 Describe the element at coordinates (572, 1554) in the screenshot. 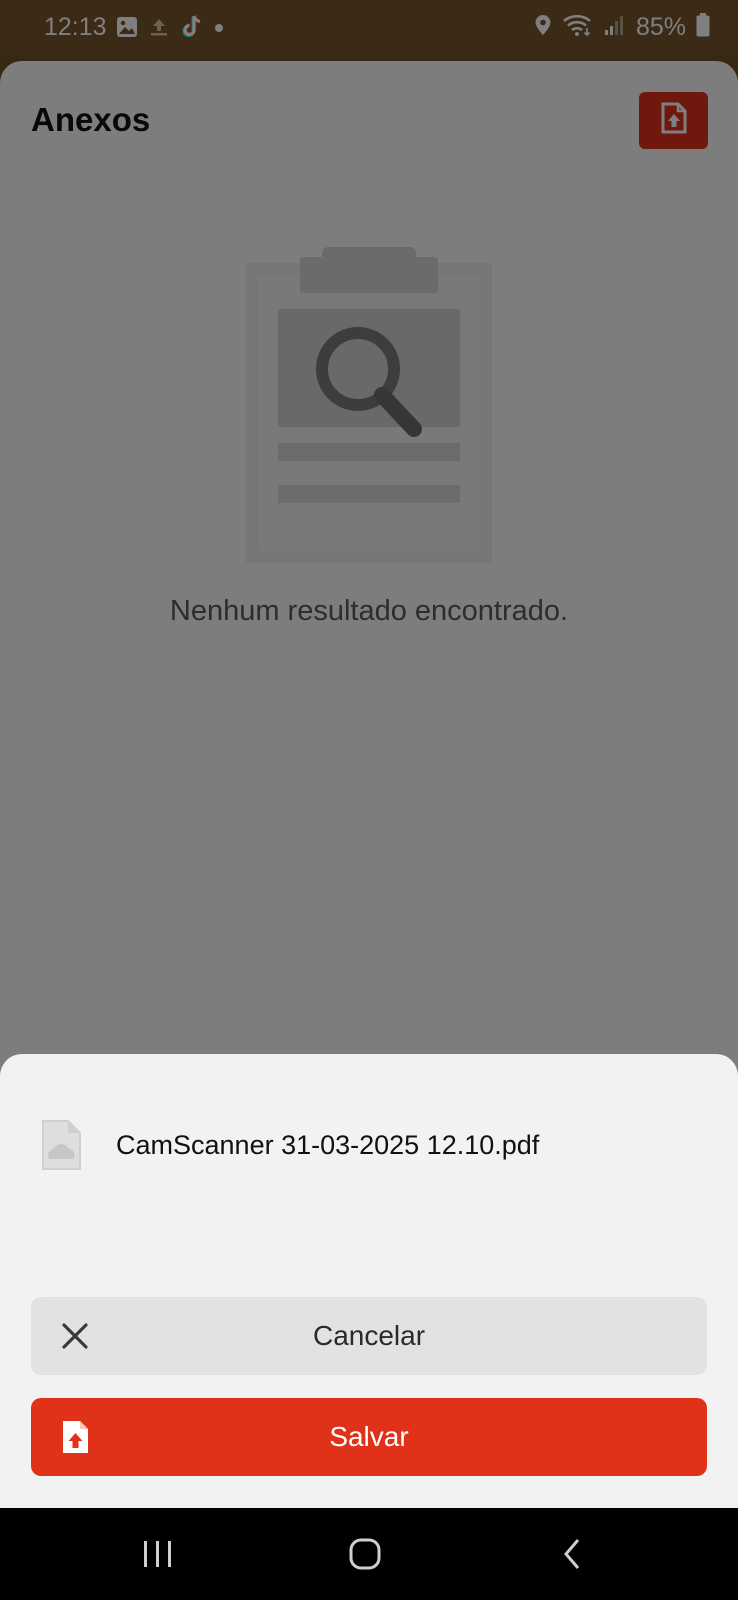

I see `back-icon` at that location.